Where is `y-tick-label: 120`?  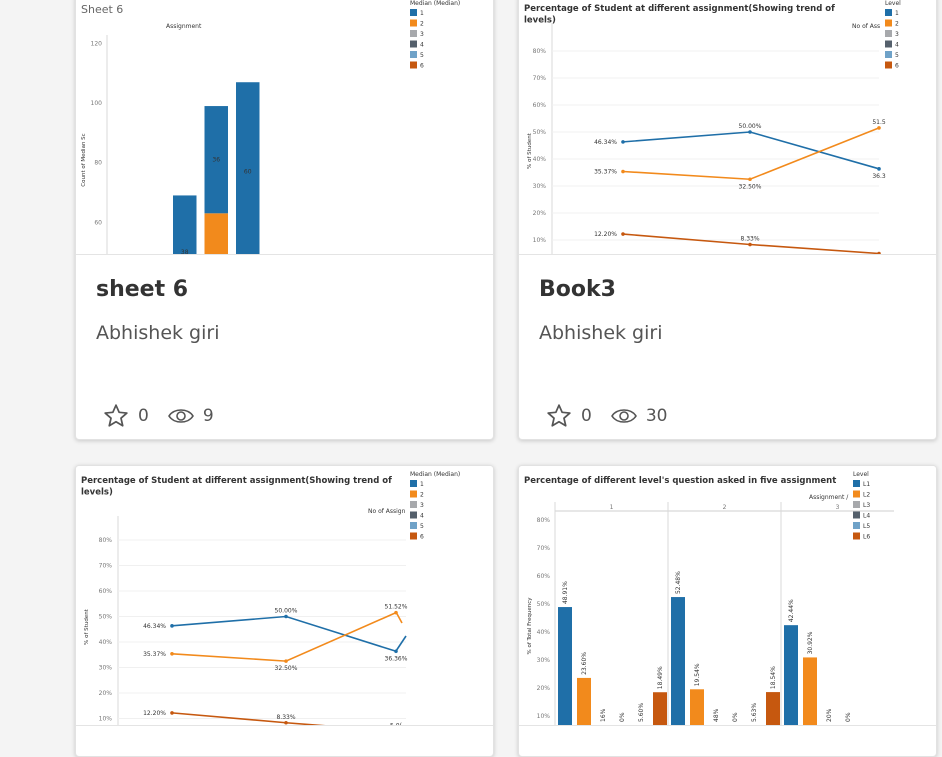 y-tick-label: 120 is located at coordinates (97, 44).